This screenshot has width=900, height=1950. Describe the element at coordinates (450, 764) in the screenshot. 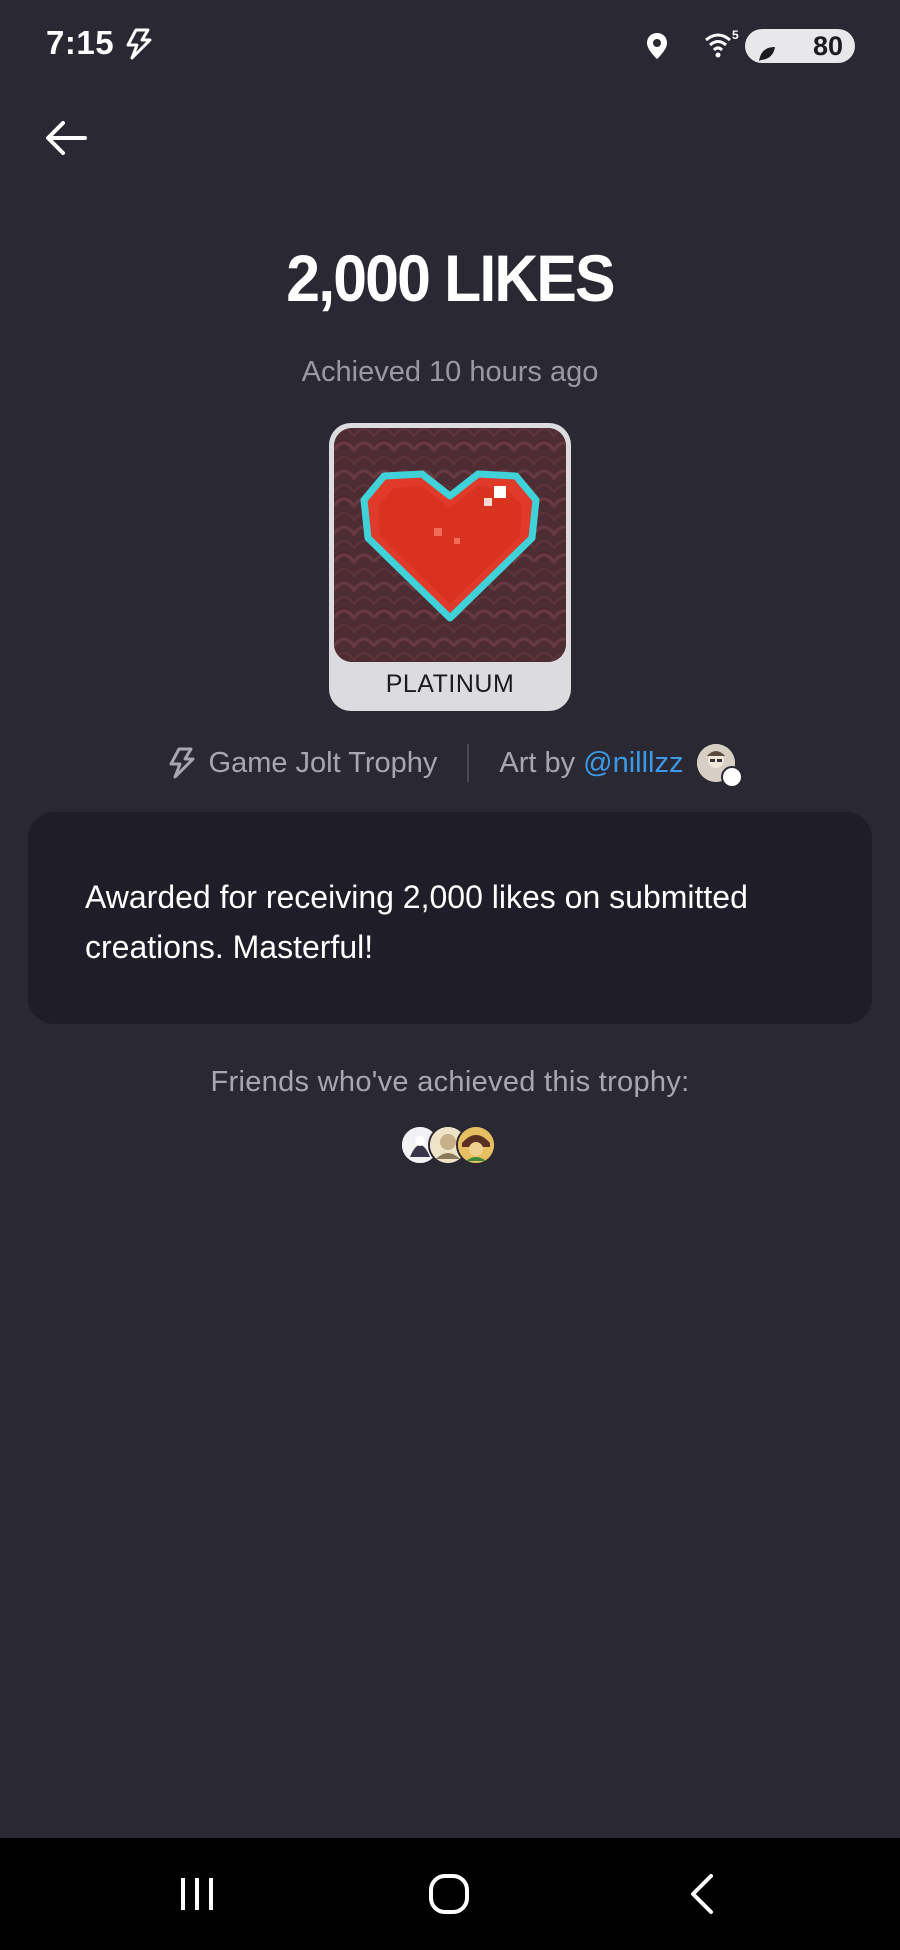

I see `trophy-meta-row: Game Jolt Trophy Art by @nilllzz` at that location.